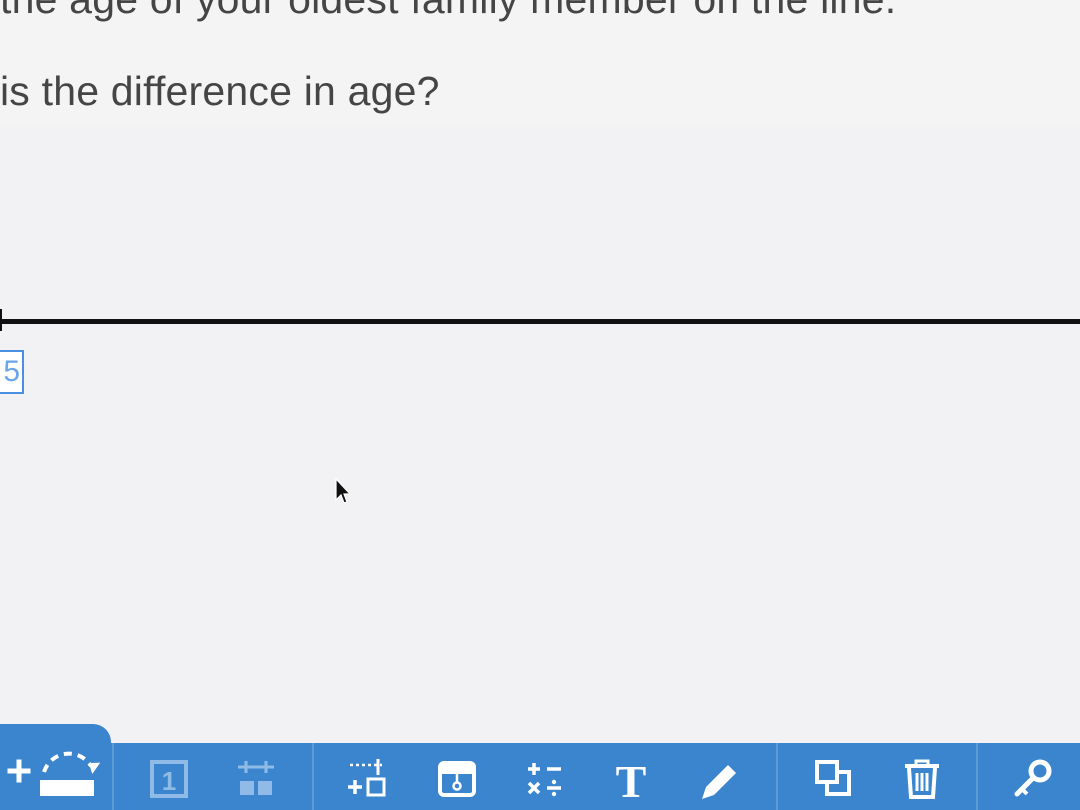 This screenshot has width=1080, height=810. I want to click on pencil-icon, so click(720, 779).